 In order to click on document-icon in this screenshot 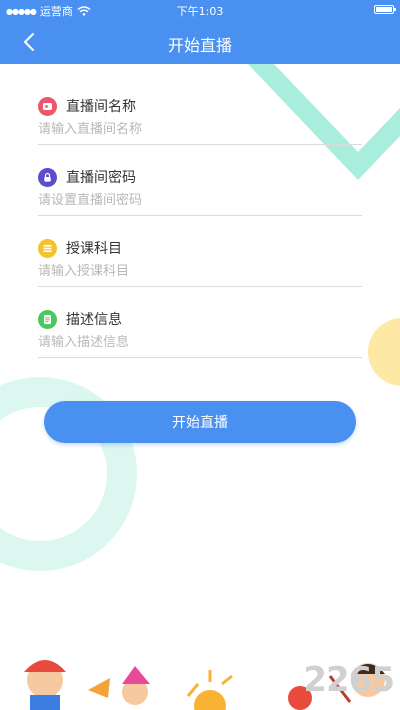, I will do `click(47, 319)`.